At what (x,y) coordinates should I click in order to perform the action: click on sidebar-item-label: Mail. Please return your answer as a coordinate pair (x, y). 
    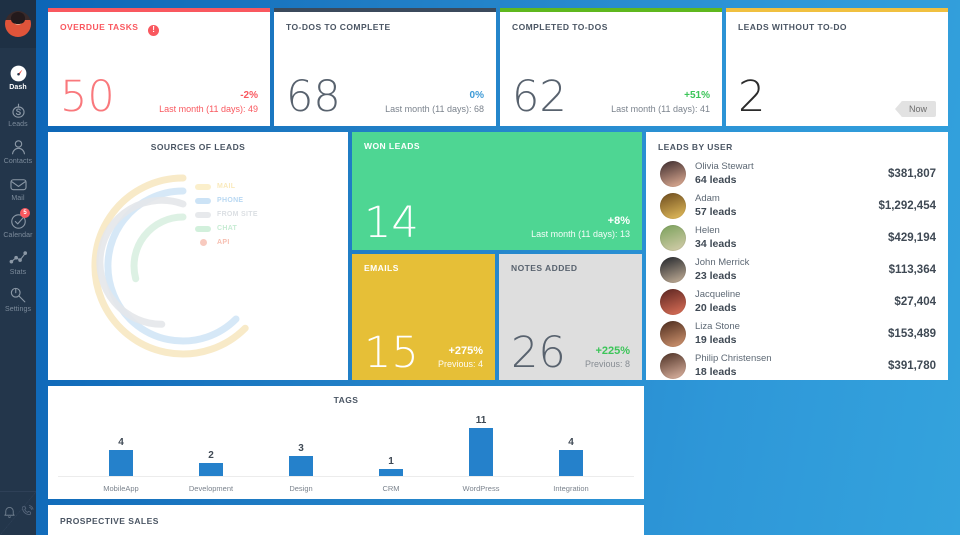
    Looking at the image, I should click on (18, 198).